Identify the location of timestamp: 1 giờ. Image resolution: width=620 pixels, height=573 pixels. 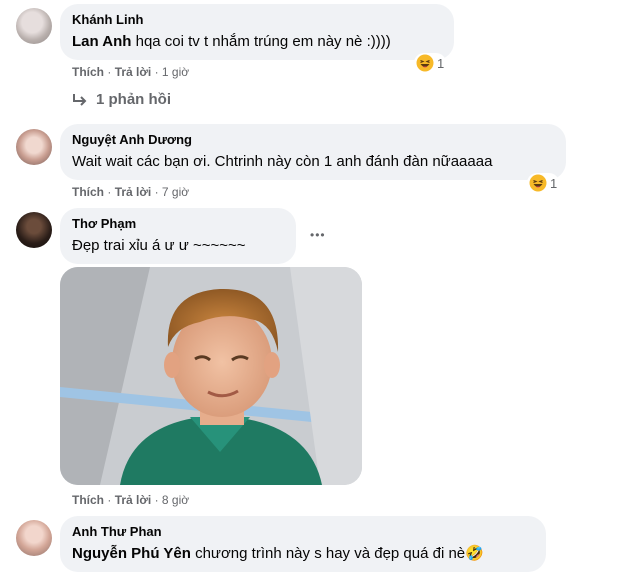
(175, 72).